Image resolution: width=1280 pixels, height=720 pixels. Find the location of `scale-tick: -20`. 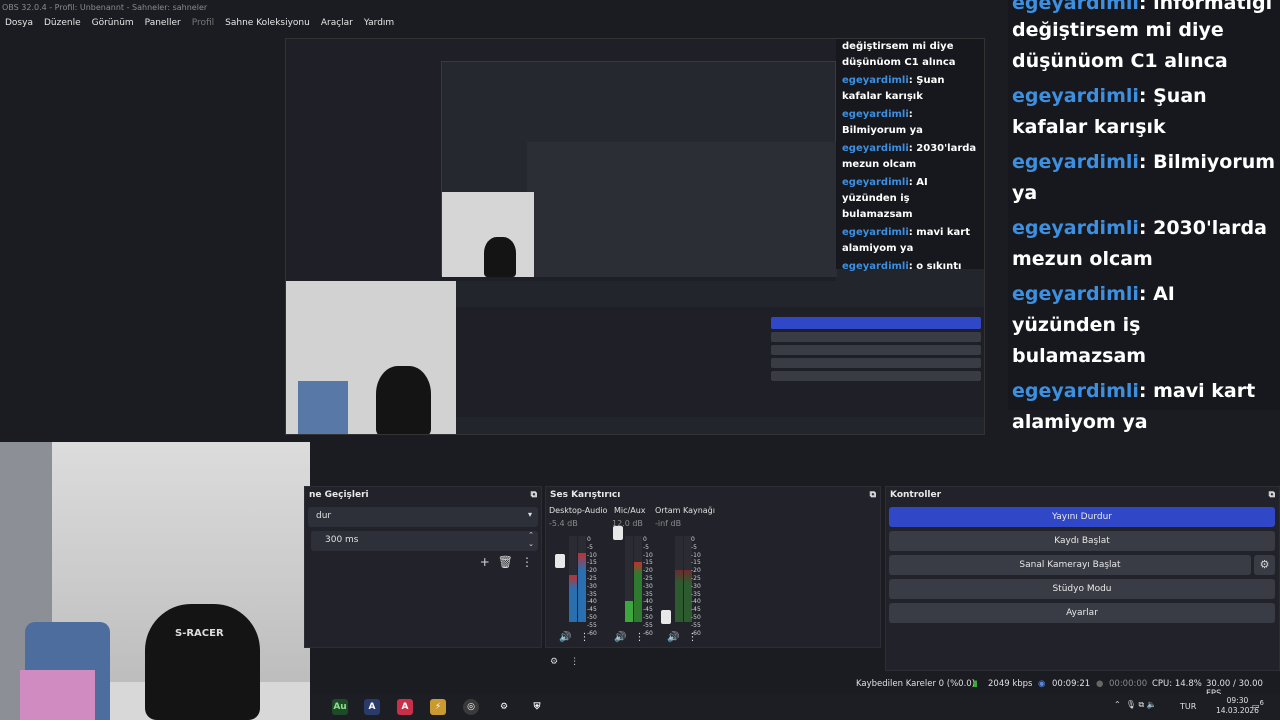

scale-tick: -20 is located at coordinates (696, 571).